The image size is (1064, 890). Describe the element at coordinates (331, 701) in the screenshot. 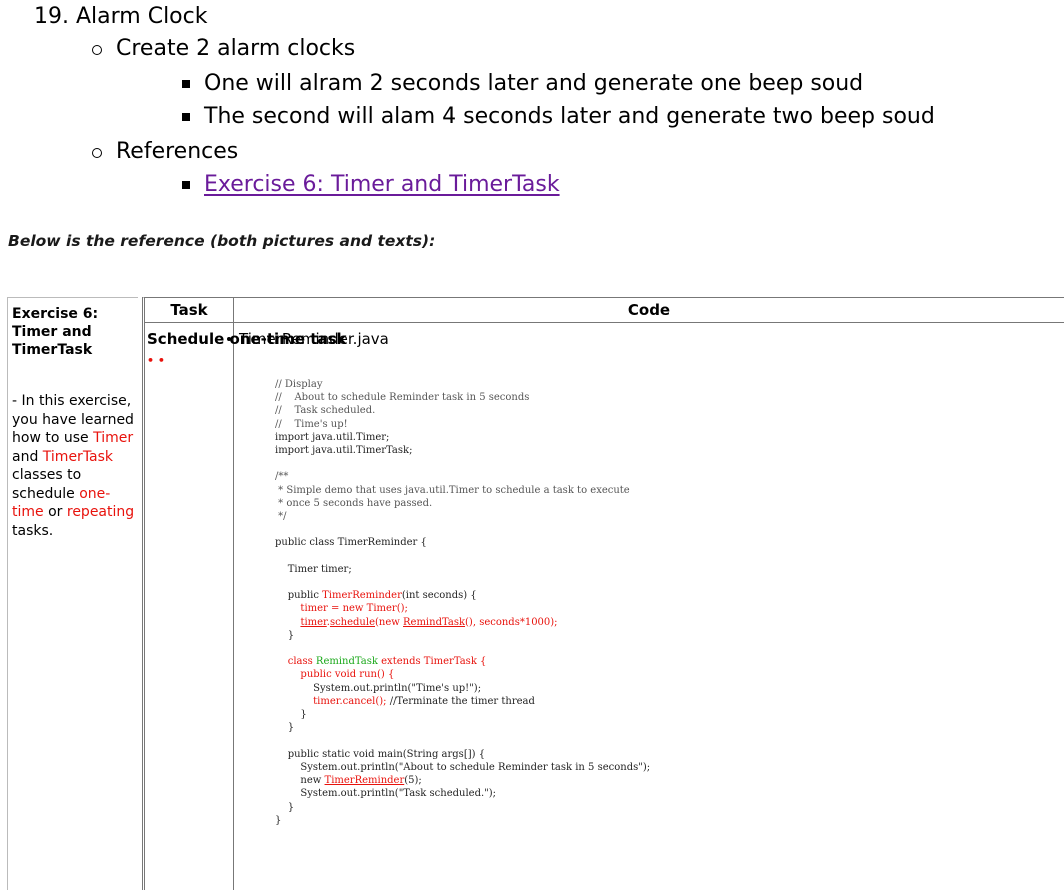

I see `code-token: timer.cancel();` at that location.